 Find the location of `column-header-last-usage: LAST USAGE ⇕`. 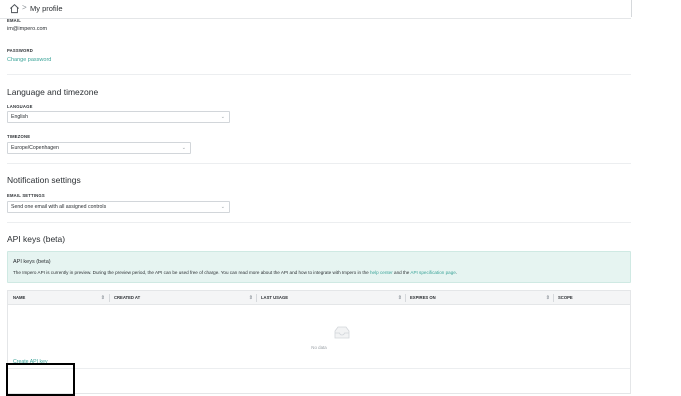

column-header-last-usage: LAST USAGE ⇕ is located at coordinates (330, 298).